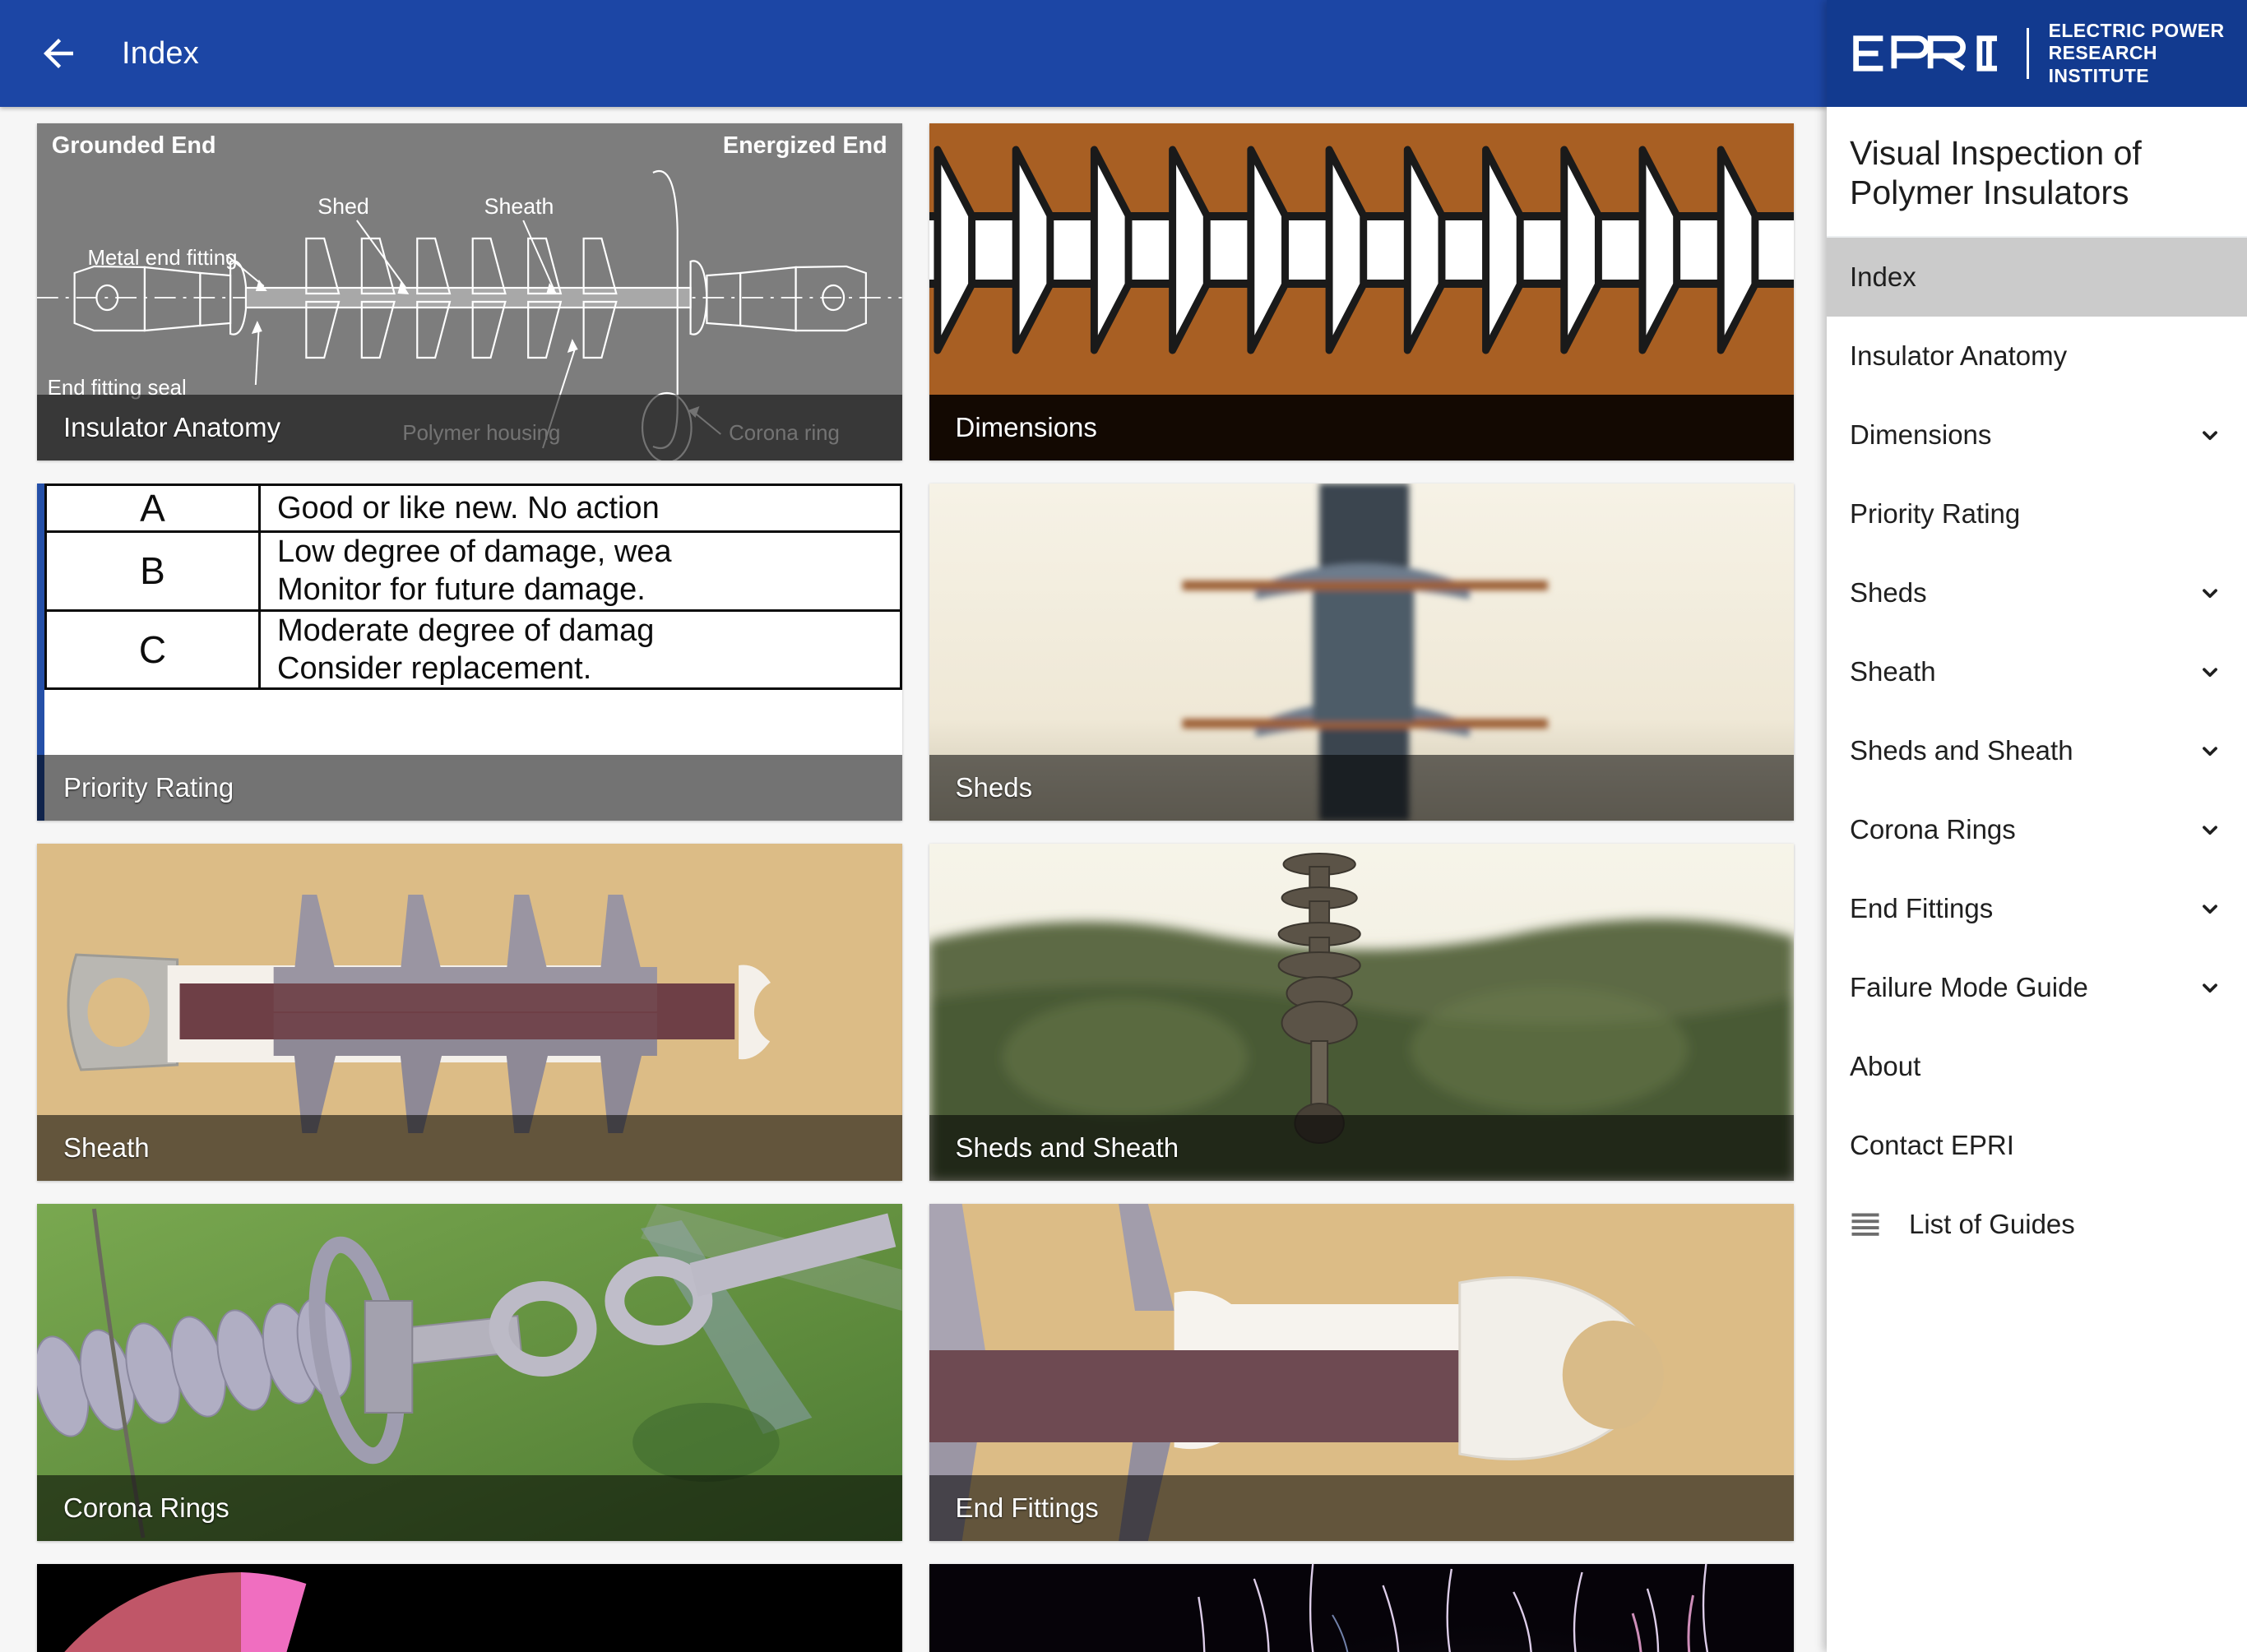 The image size is (2247, 1652). I want to click on card-caption: Priority Rating, so click(470, 788).